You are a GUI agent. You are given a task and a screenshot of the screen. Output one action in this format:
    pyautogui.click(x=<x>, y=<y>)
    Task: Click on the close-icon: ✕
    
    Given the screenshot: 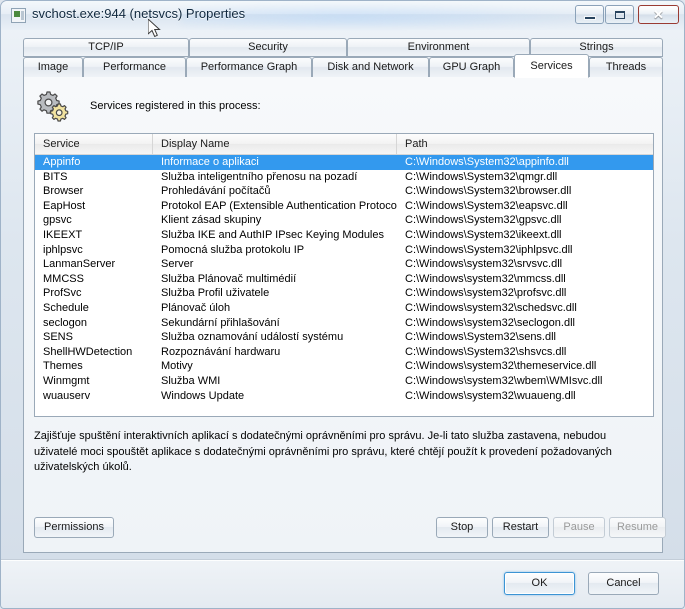 What is the action you would take?
    pyautogui.click(x=658, y=14)
    